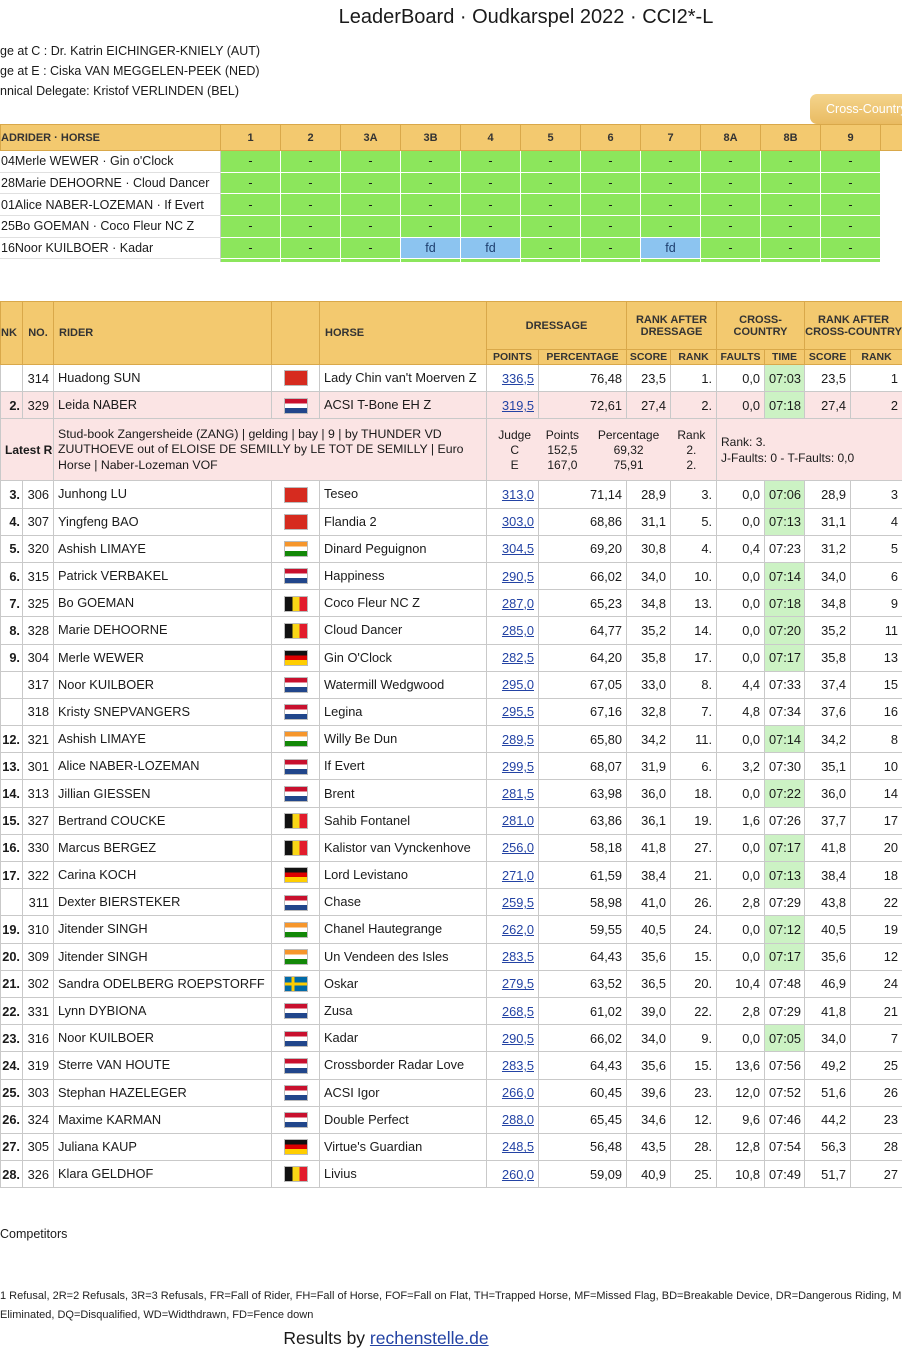 This screenshot has height=1362, width=902. Describe the element at coordinates (162, 820) in the screenshot. I see `rider-cell: Bertrand COUCKE` at that location.